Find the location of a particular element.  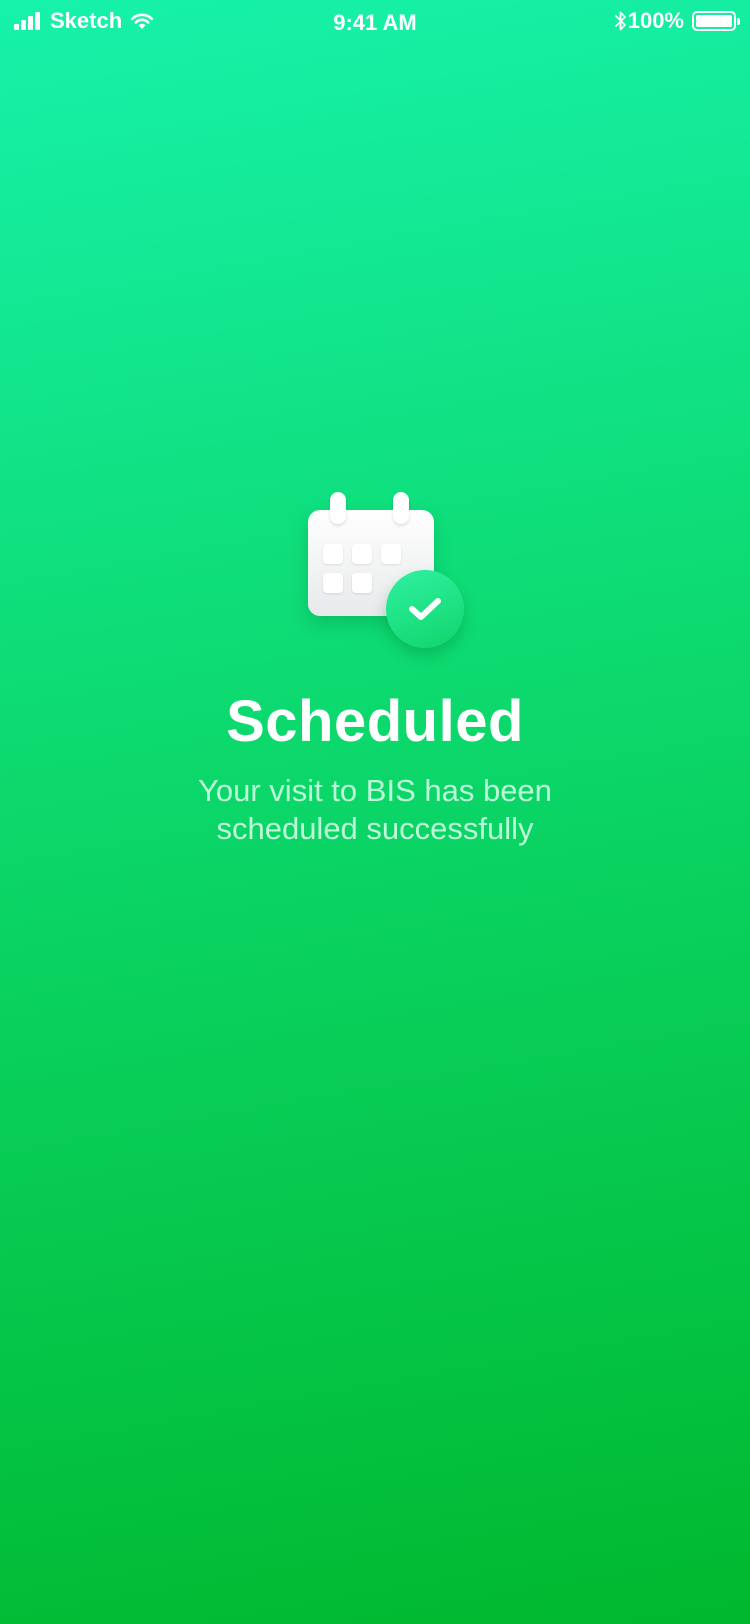

battery-tip is located at coordinates (738, 21).